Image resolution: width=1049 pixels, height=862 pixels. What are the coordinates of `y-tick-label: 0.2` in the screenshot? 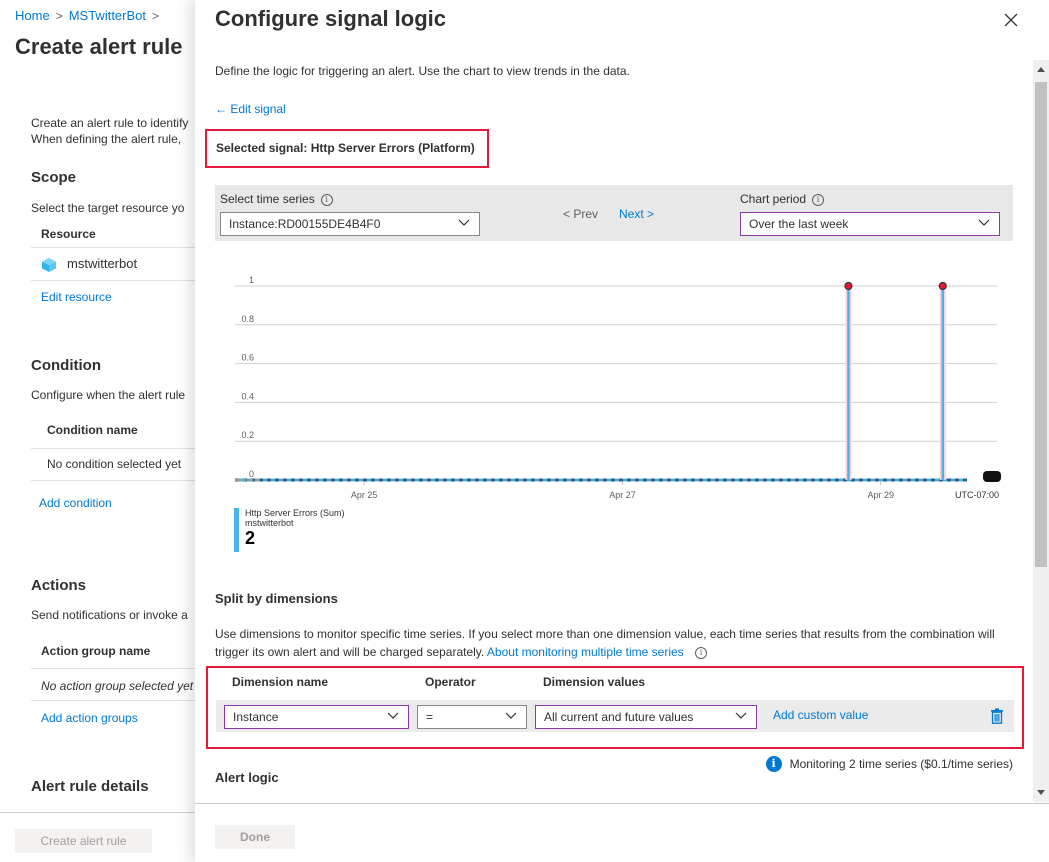 It's located at (247, 435).